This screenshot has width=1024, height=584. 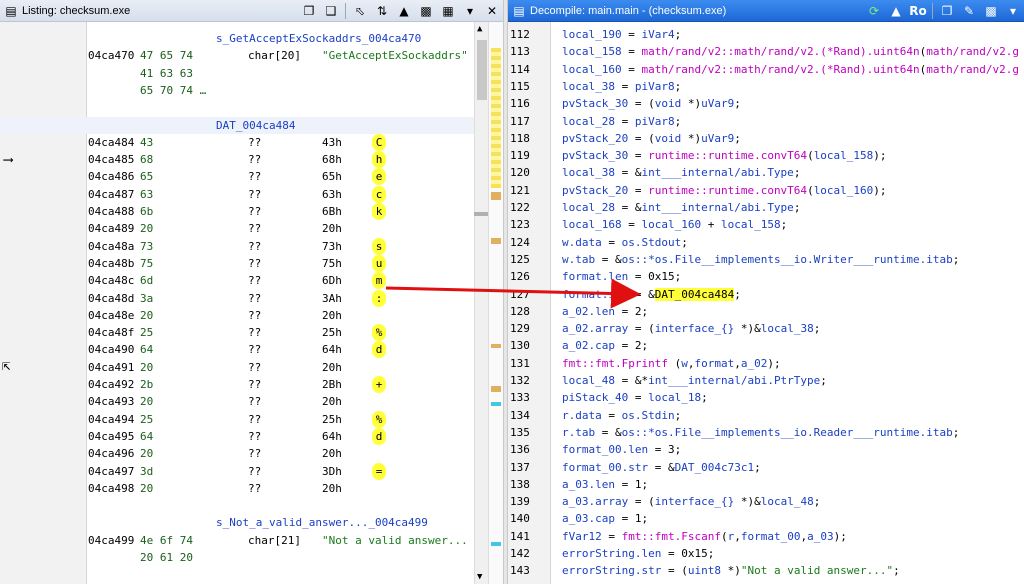 I want to click on identifier: piVar8, so click(x=655, y=121).